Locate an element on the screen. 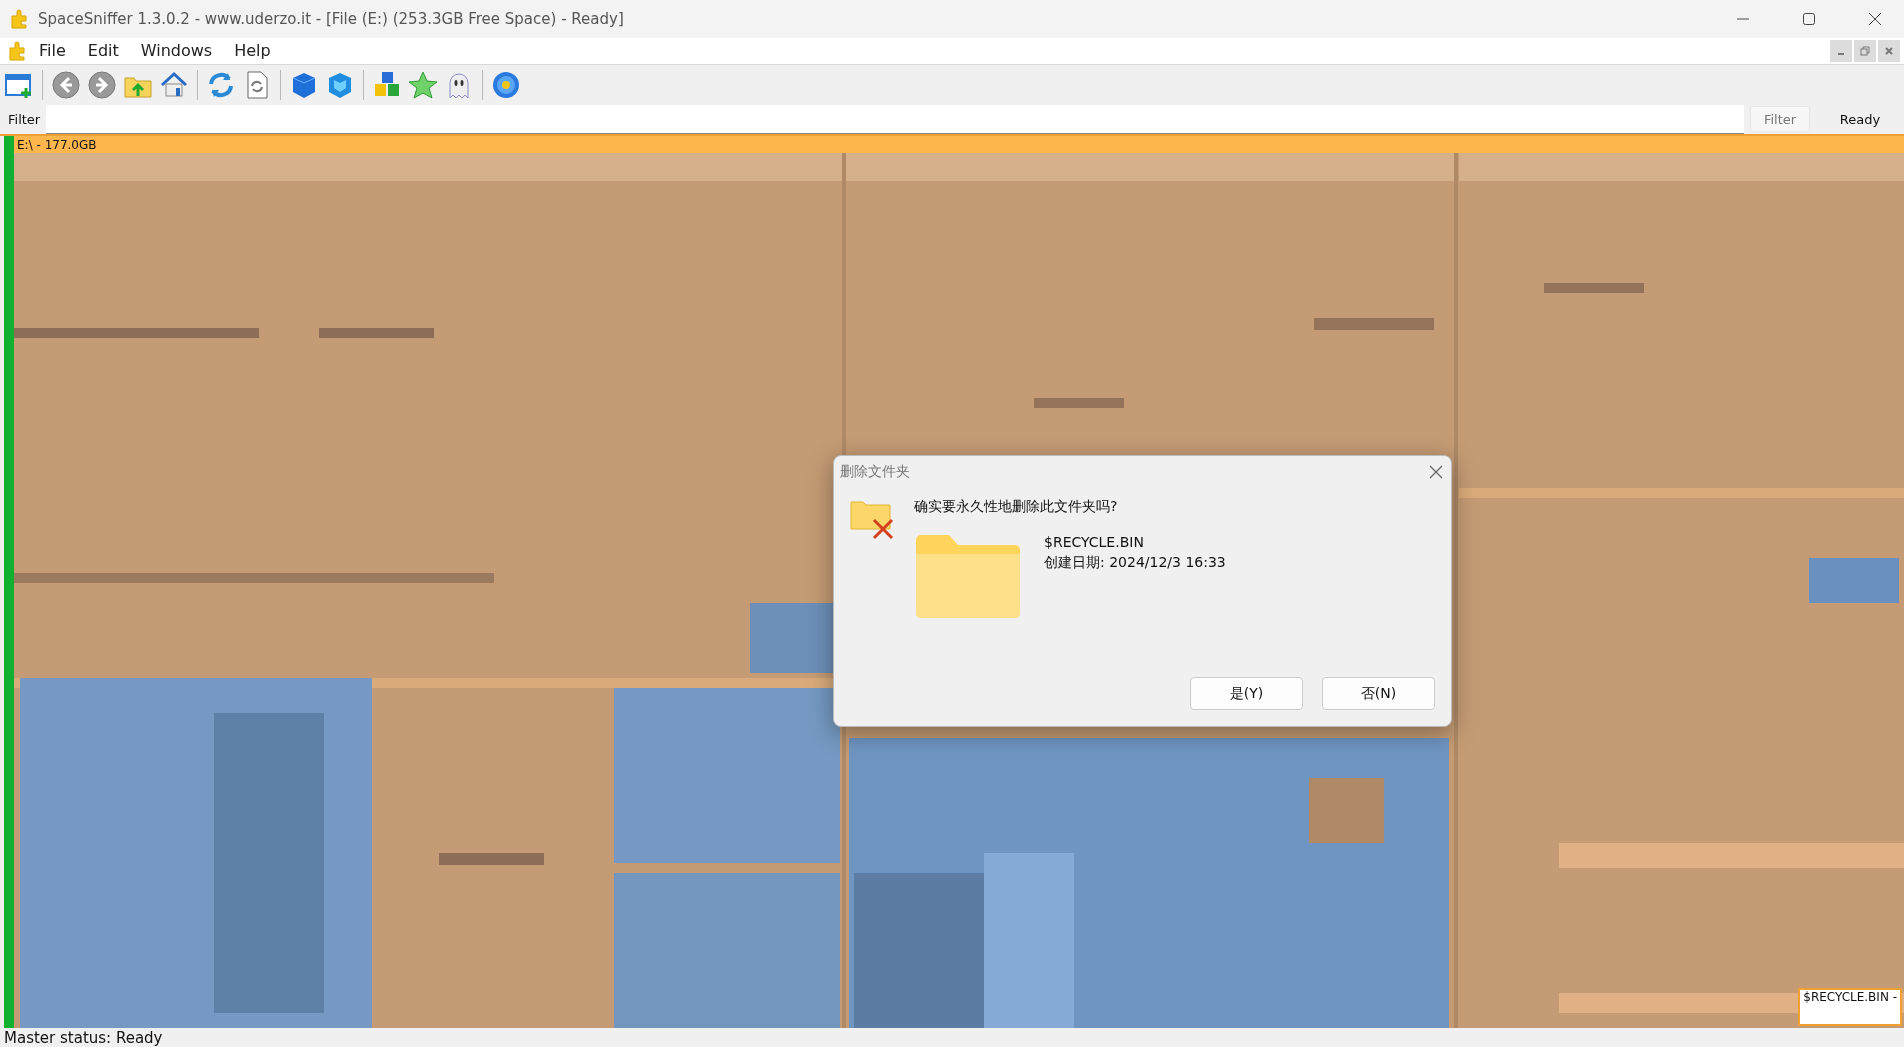 Image resolution: width=1904 pixels, height=1047 pixels. close-icon is located at coordinates (1875, 19).